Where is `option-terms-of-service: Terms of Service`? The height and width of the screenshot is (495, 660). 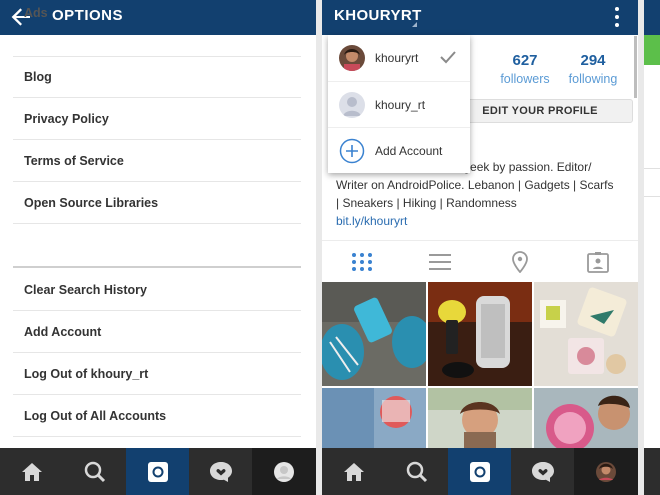 option-terms-of-service: Terms of Service is located at coordinates (157, 161).